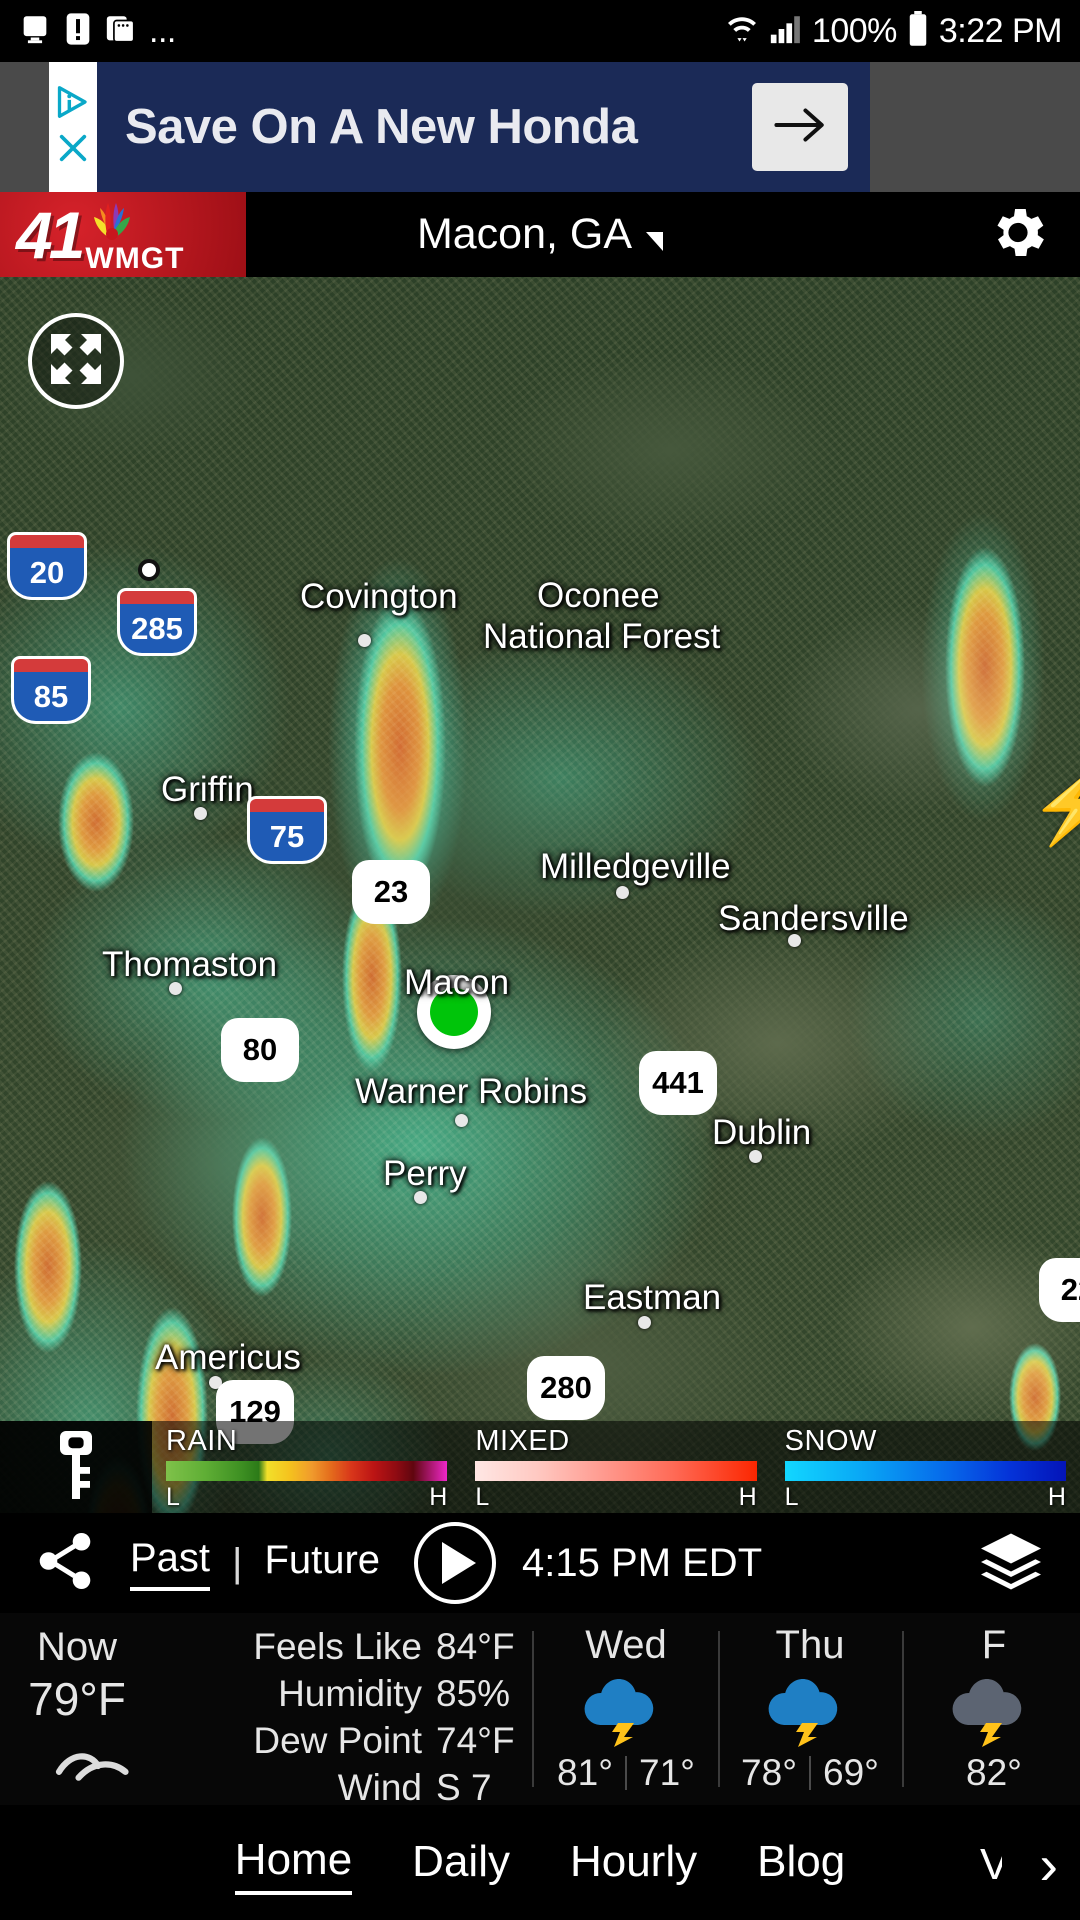 The width and height of the screenshot is (1080, 1920). Describe the element at coordinates (73, 104) in the screenshot. I see `adchoices-icon` at that location.